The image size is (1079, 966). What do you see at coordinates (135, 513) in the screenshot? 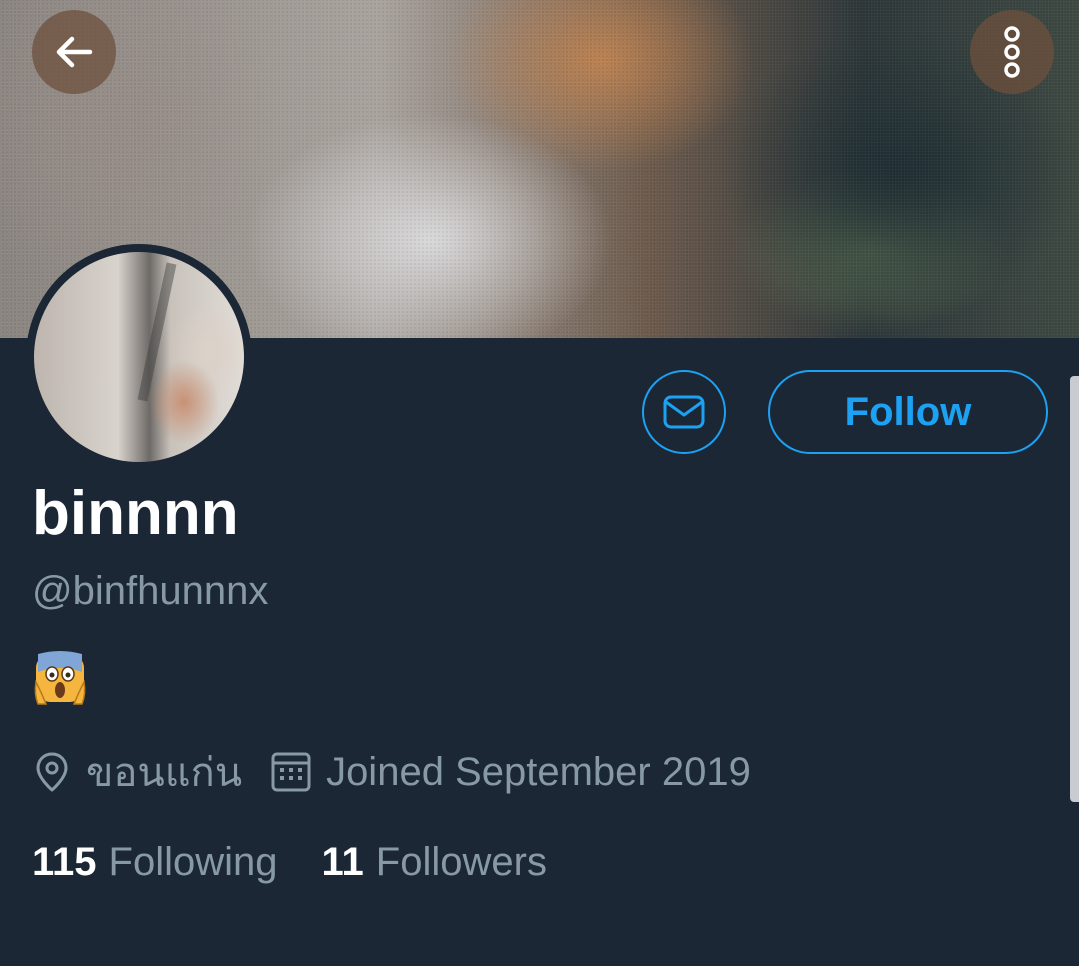
I see `display-name: binnnn` at bounding box center [135, 513].